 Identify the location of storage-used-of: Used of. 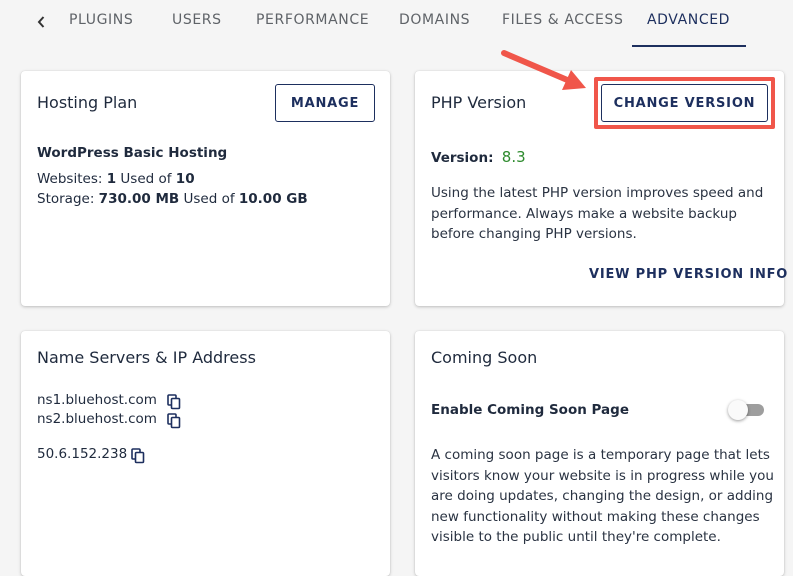
(209, 199).